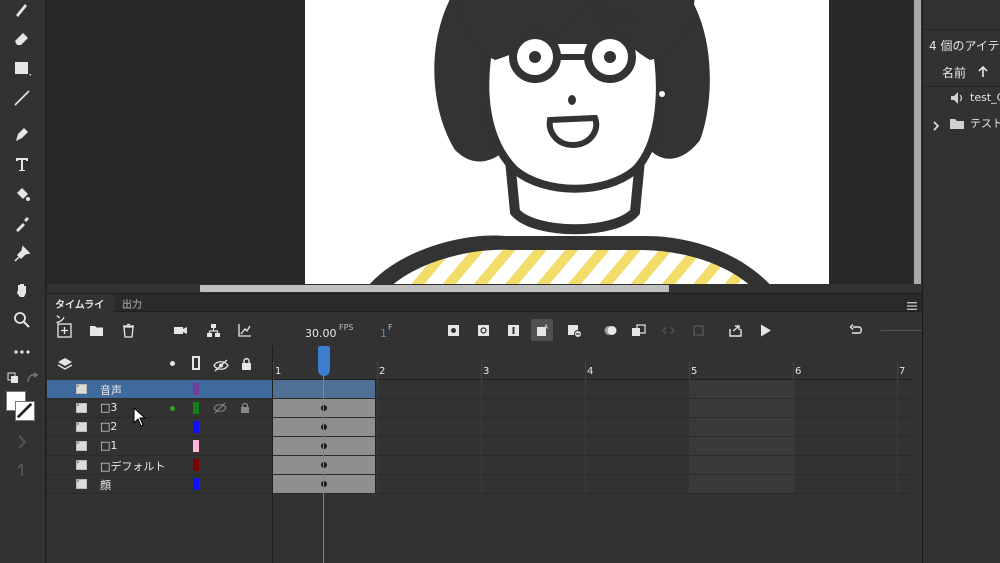 This screenshot has height=563, width=1000. Describe the element at coordinates (108, 445) in the screenshot. I see `layer-name: □1` at that location.